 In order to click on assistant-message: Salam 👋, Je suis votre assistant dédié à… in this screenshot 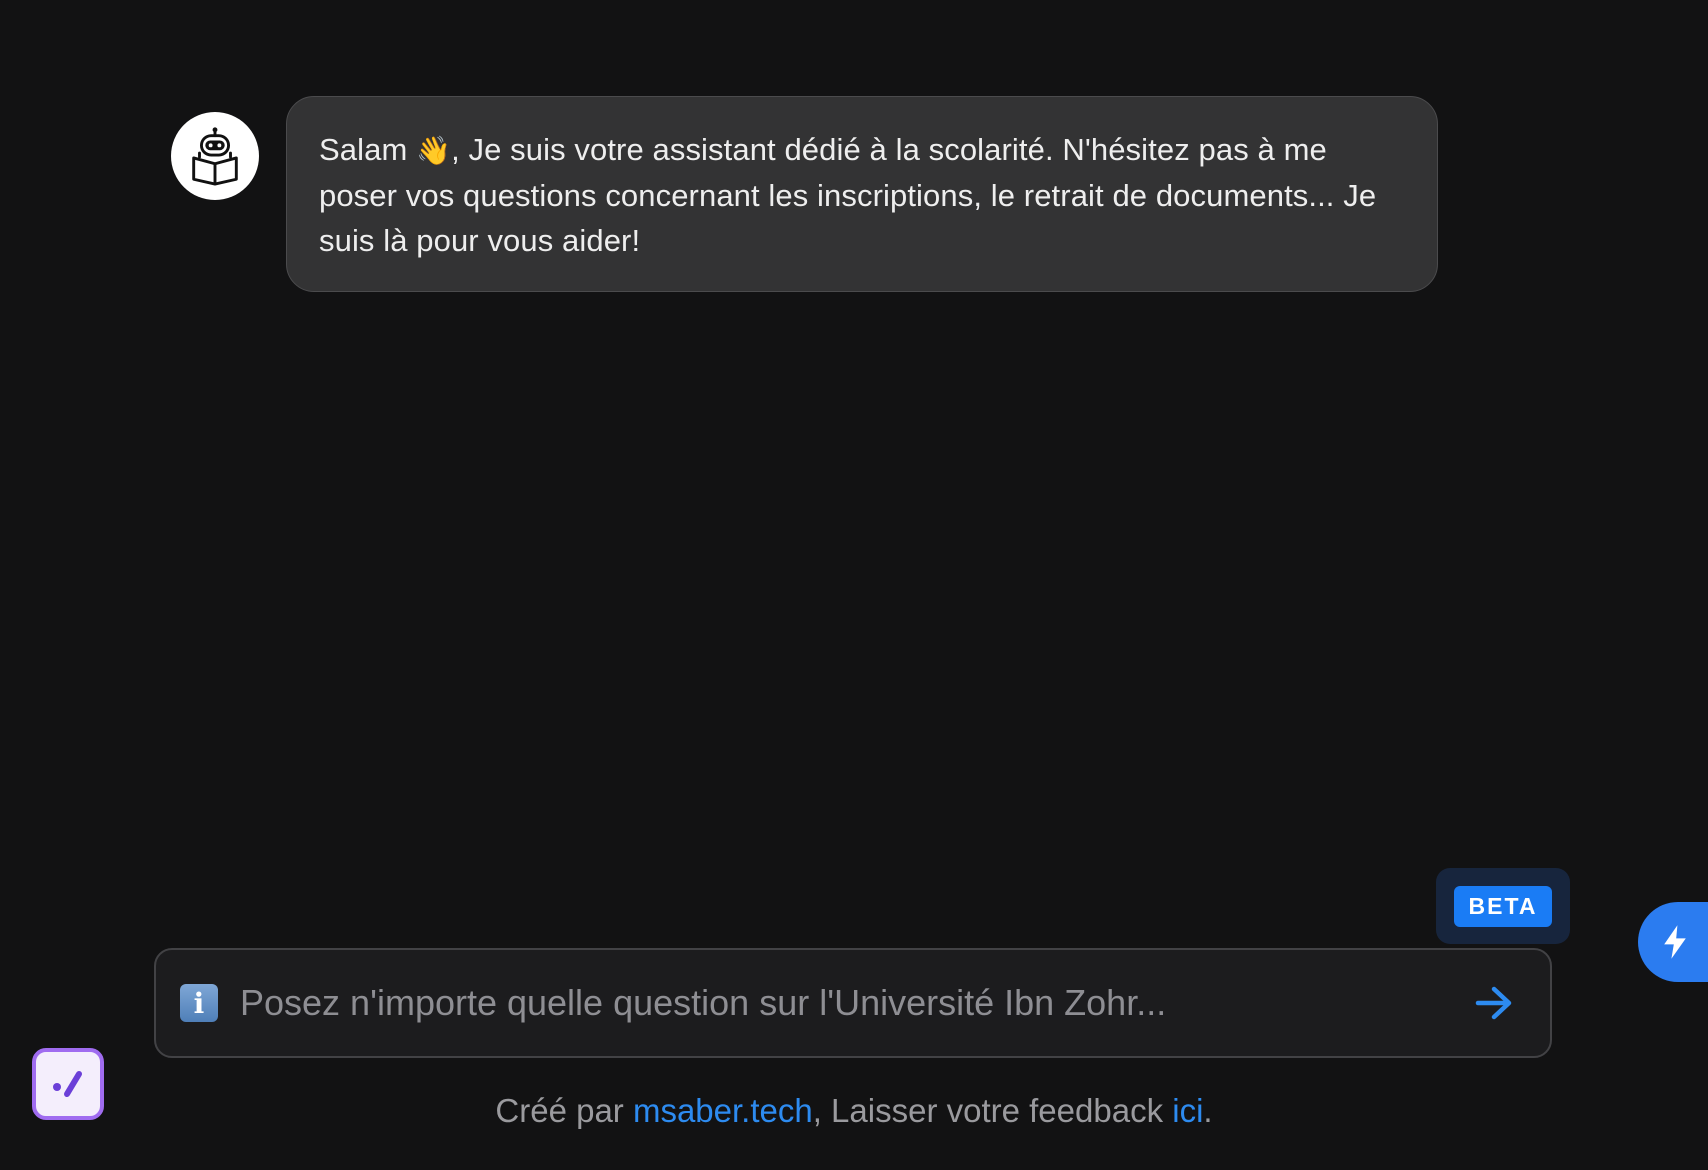, I will do `click(804, 194)`.